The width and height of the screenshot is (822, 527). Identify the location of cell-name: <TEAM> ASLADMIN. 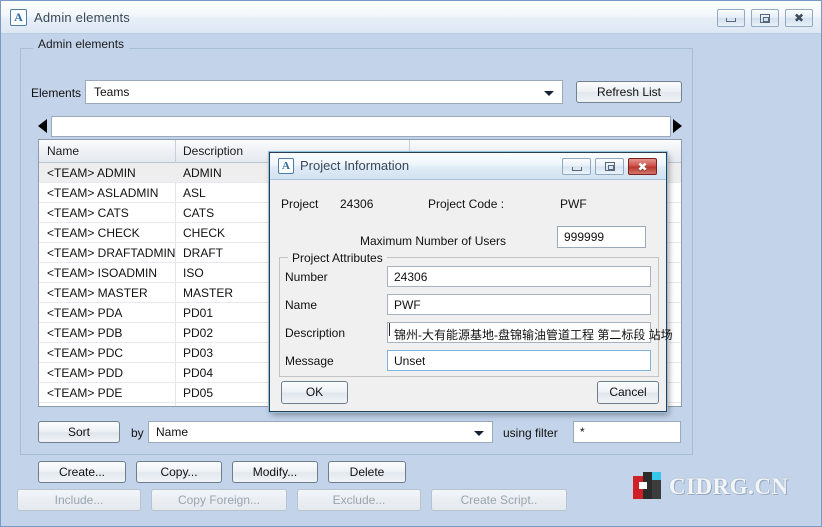
(103, 193).